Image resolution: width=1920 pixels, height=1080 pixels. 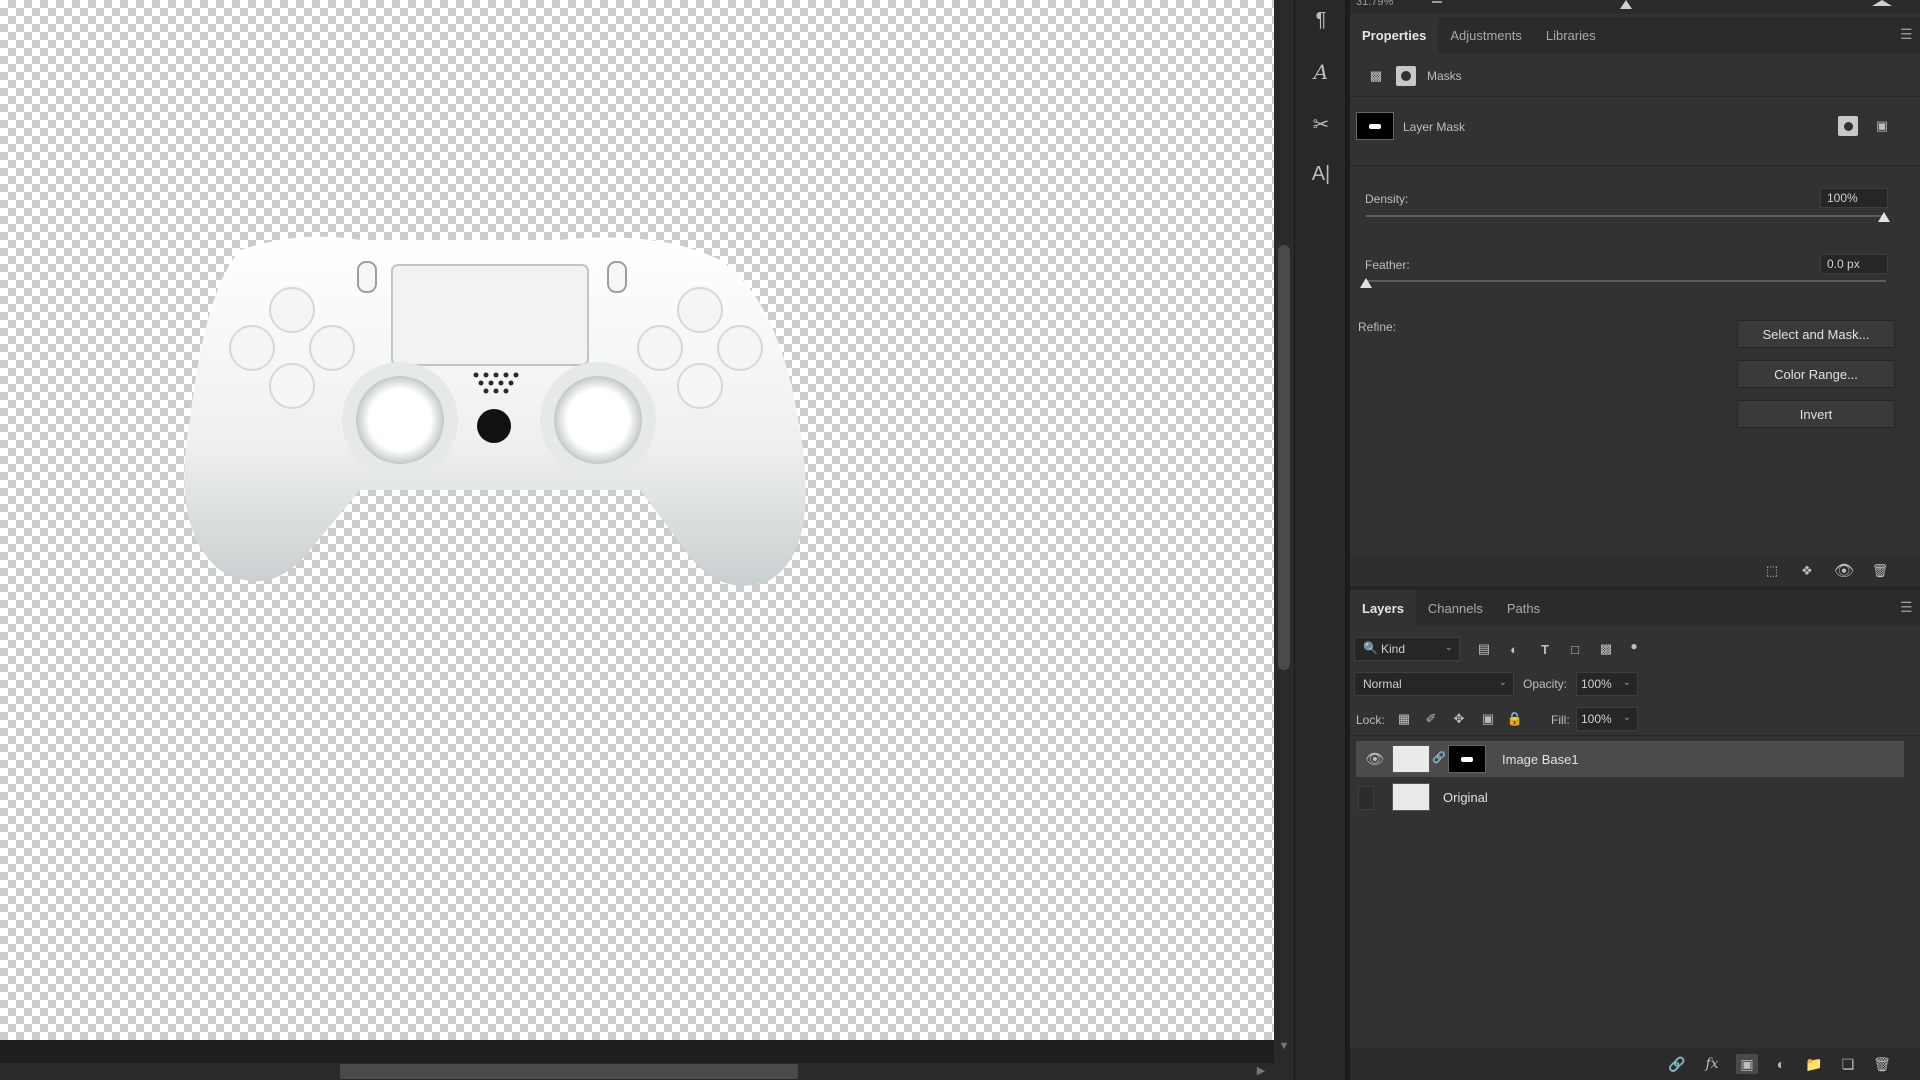 I want to click on zoom-out-icon, so click(x=1437, y=2).